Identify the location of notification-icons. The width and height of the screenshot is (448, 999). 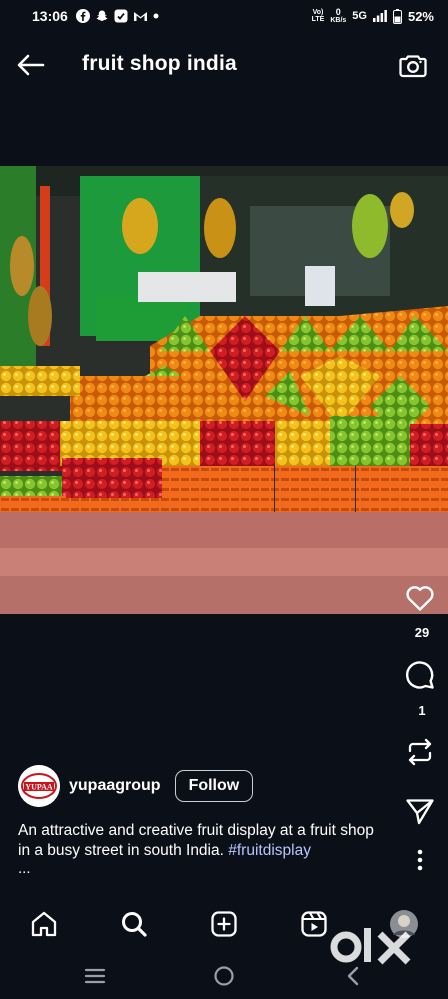
(117, 16).